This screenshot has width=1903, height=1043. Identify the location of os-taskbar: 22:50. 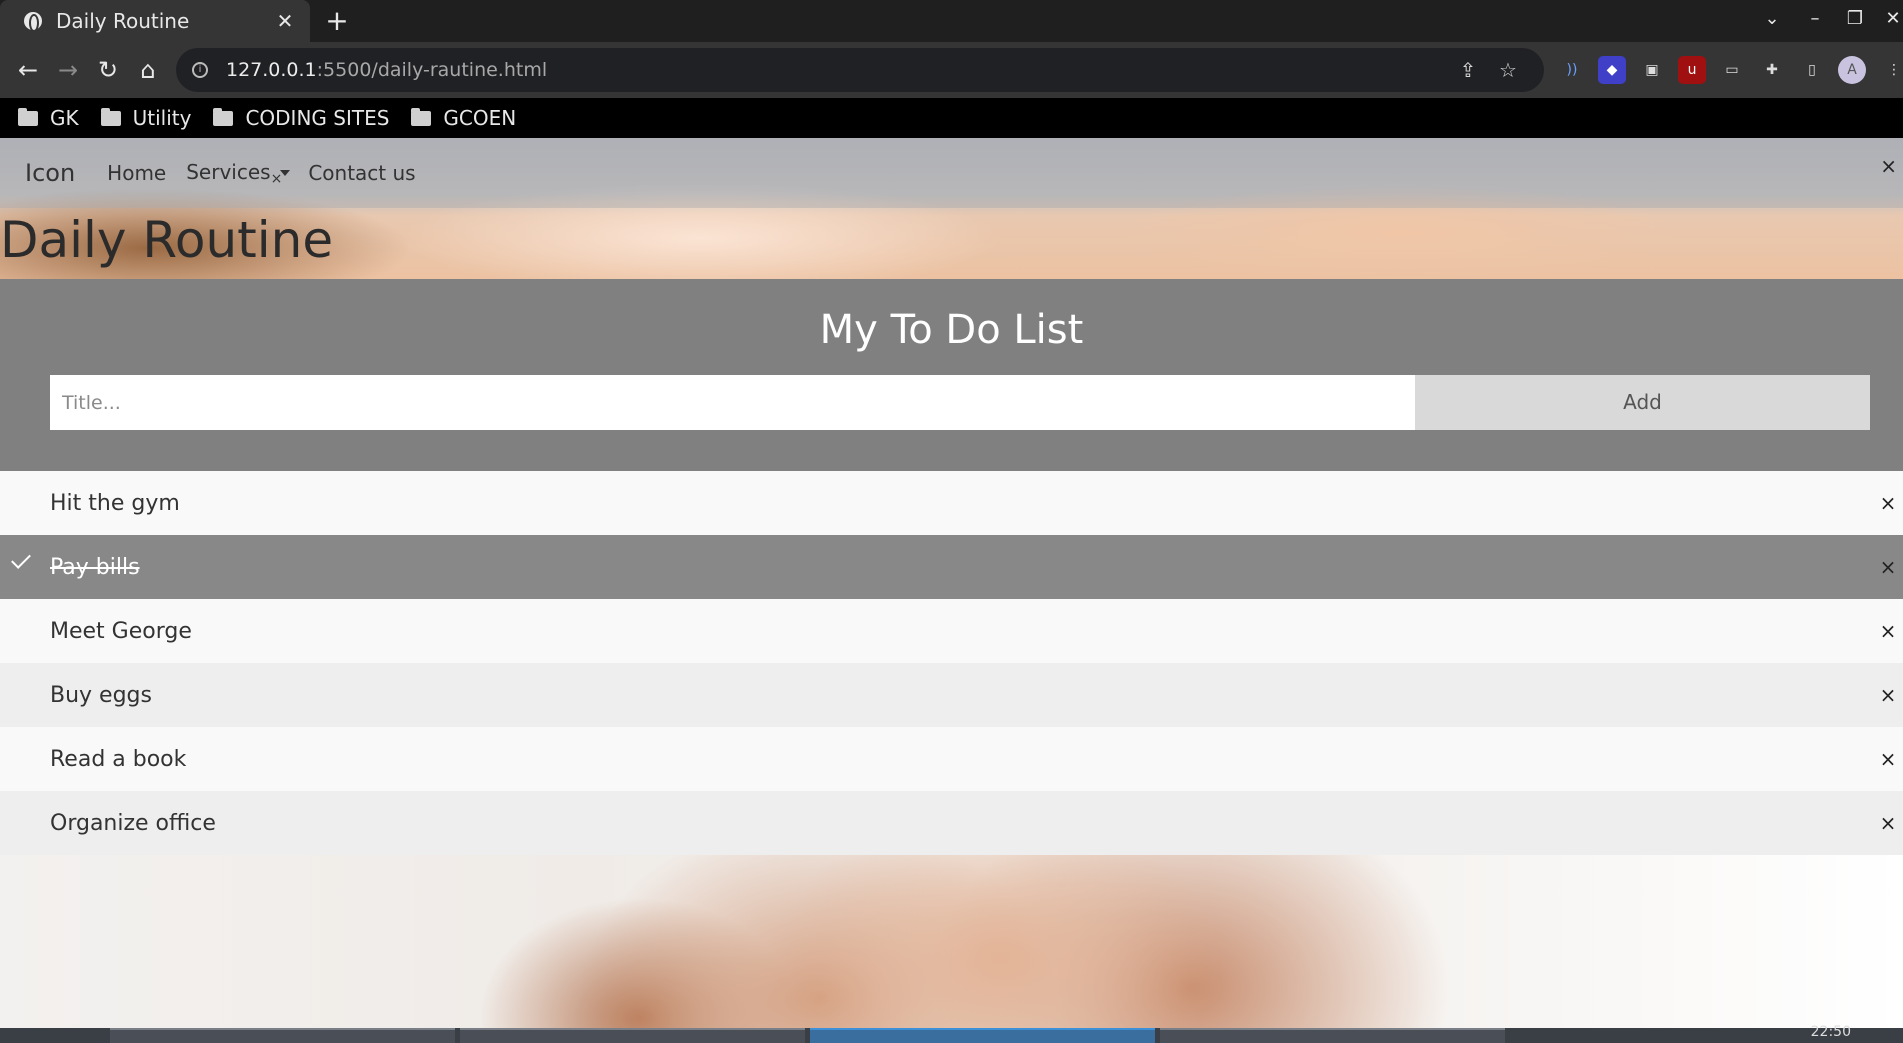
(951, 1033).